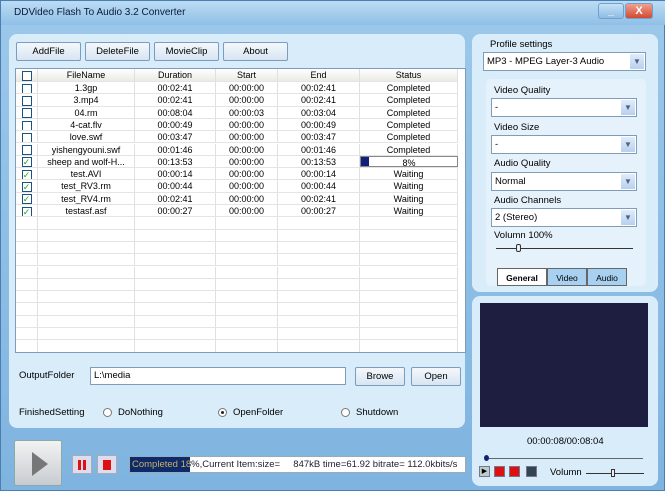  I want to click on table-row: ✓ test.AVI 00:00:14 00:00:00 00:00:14 Waiting, so click(237, 174).